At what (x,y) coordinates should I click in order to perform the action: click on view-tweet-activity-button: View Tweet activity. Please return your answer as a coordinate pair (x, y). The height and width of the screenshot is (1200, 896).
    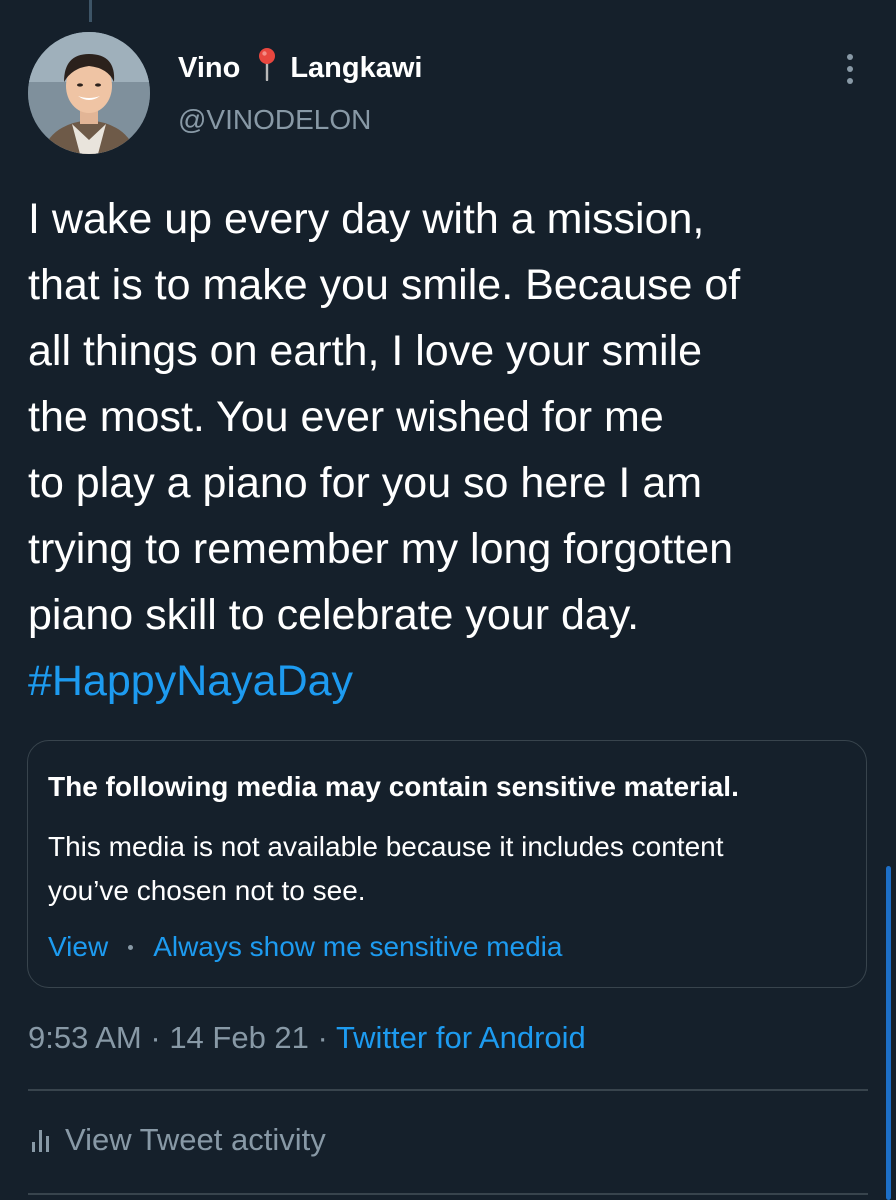
    Looking at the image, I should click on (179, 1140).